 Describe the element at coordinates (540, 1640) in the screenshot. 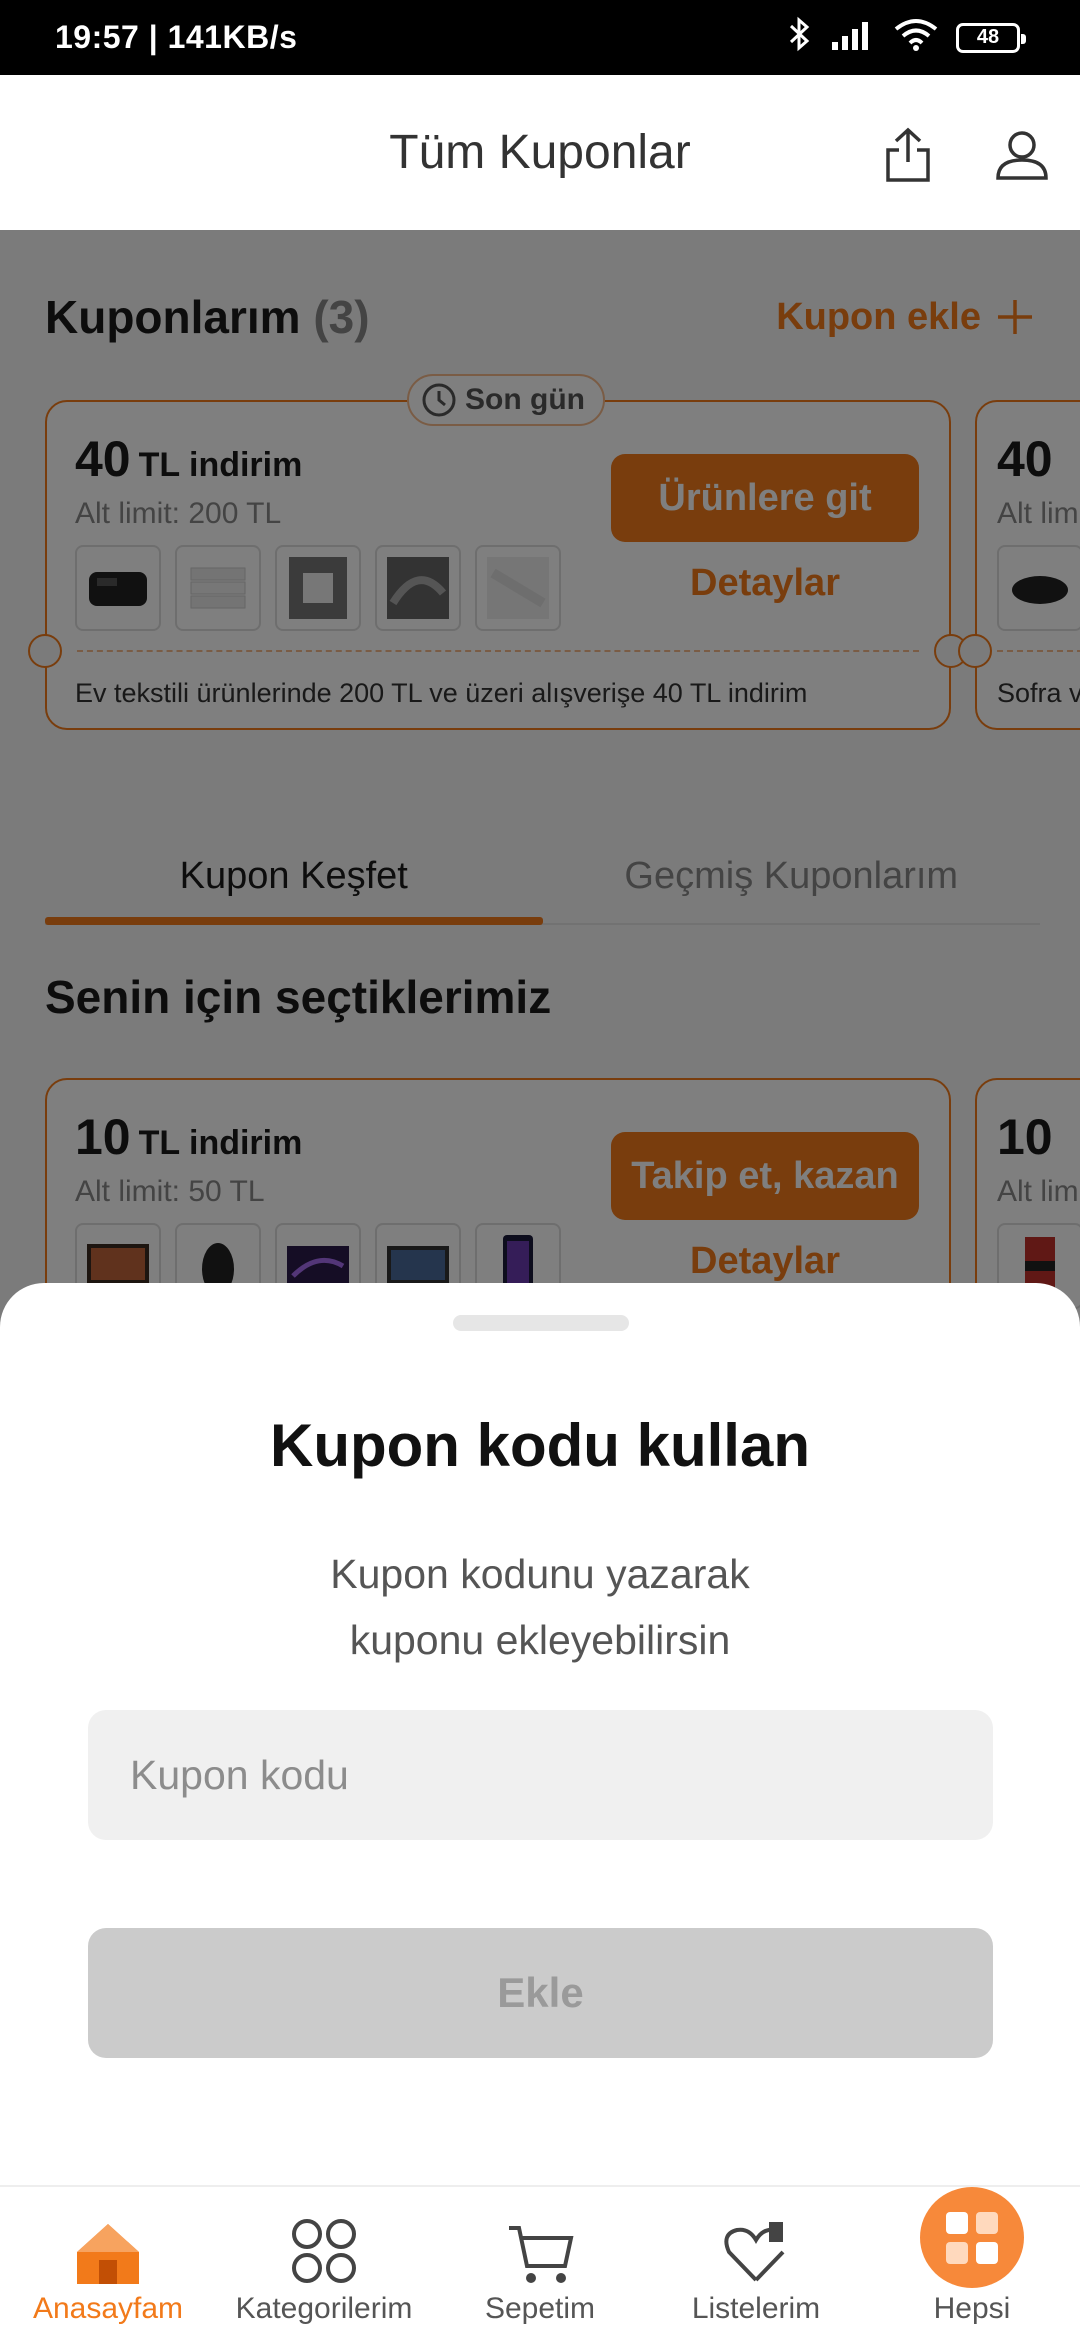

I see `sheet-subtitle-line: kuponu ekleyebilirsin` at that location.